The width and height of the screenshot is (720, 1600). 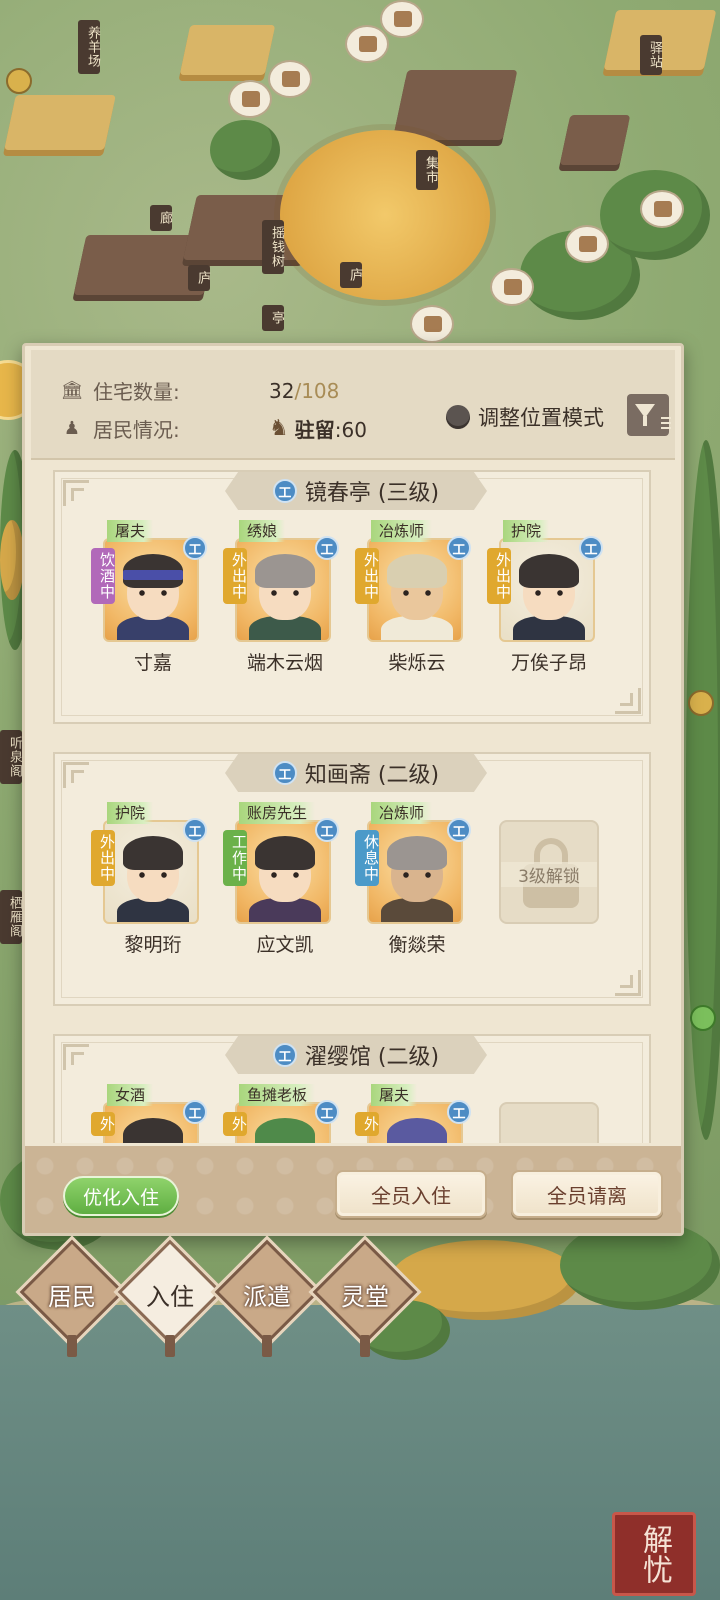 I want to click on building-icon: 🏛︎, so click(x=72, y=390).